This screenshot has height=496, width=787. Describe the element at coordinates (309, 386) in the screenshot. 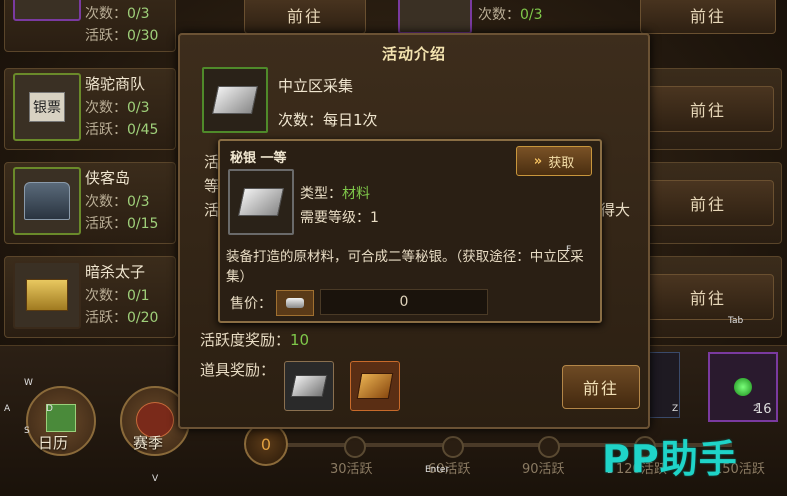

I see `reward-silver-icon` at that location.